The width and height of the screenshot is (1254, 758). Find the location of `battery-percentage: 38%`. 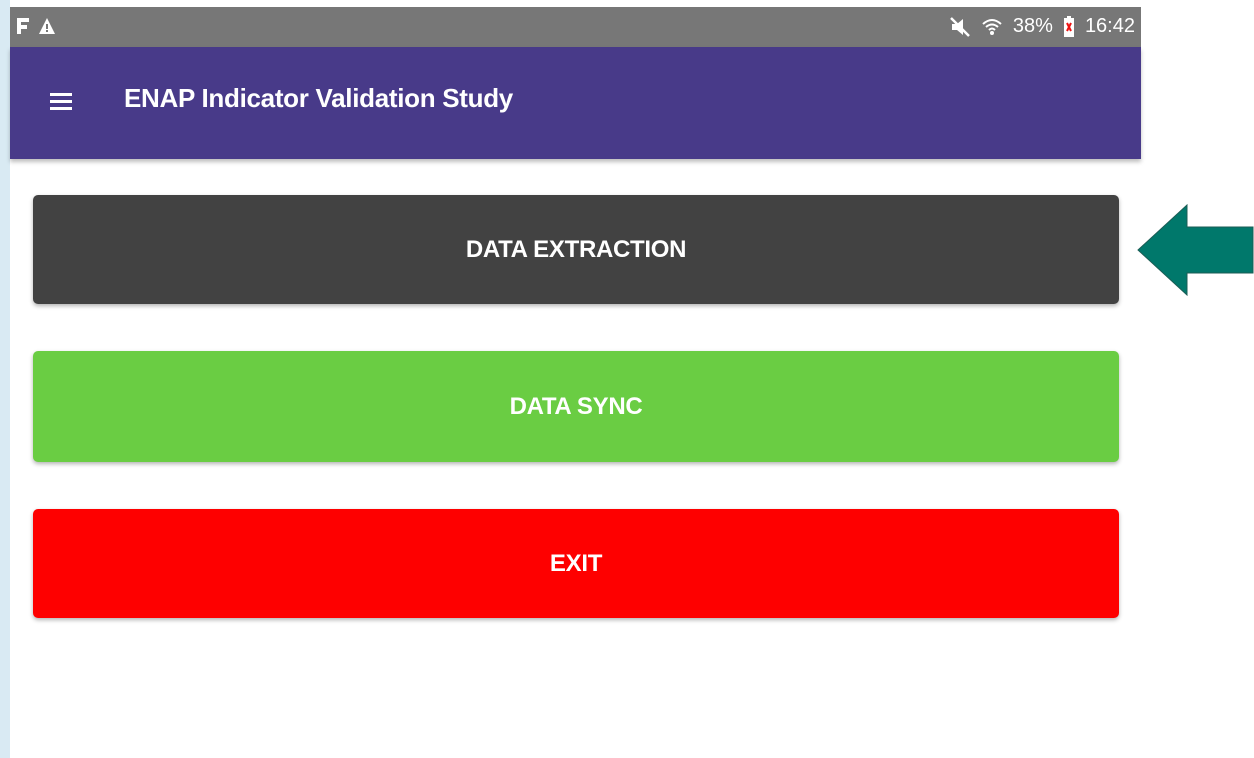

battery-percentage: 38% is located at coordinates (1032, 26).